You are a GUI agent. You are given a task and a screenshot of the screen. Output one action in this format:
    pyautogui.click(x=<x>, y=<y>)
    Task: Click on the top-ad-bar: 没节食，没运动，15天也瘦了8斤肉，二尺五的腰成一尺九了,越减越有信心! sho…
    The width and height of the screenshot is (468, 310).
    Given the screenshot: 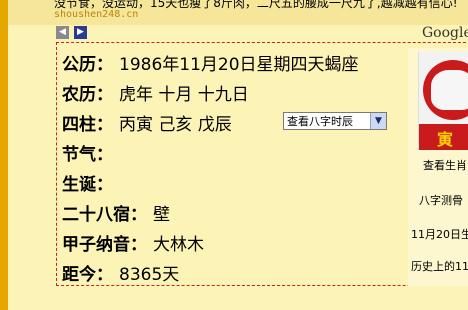 What is the action you would take?
    pyautogui.click(x=238, y=12)
    